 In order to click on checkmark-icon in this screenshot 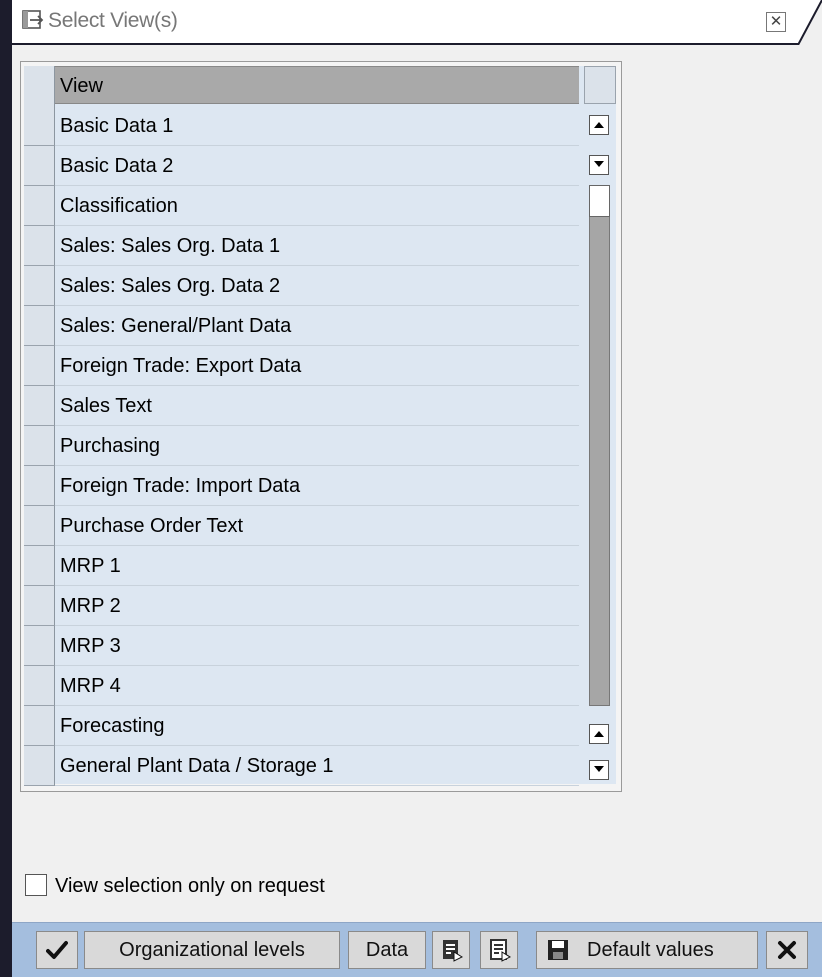, I will do `click(57, 950)`.